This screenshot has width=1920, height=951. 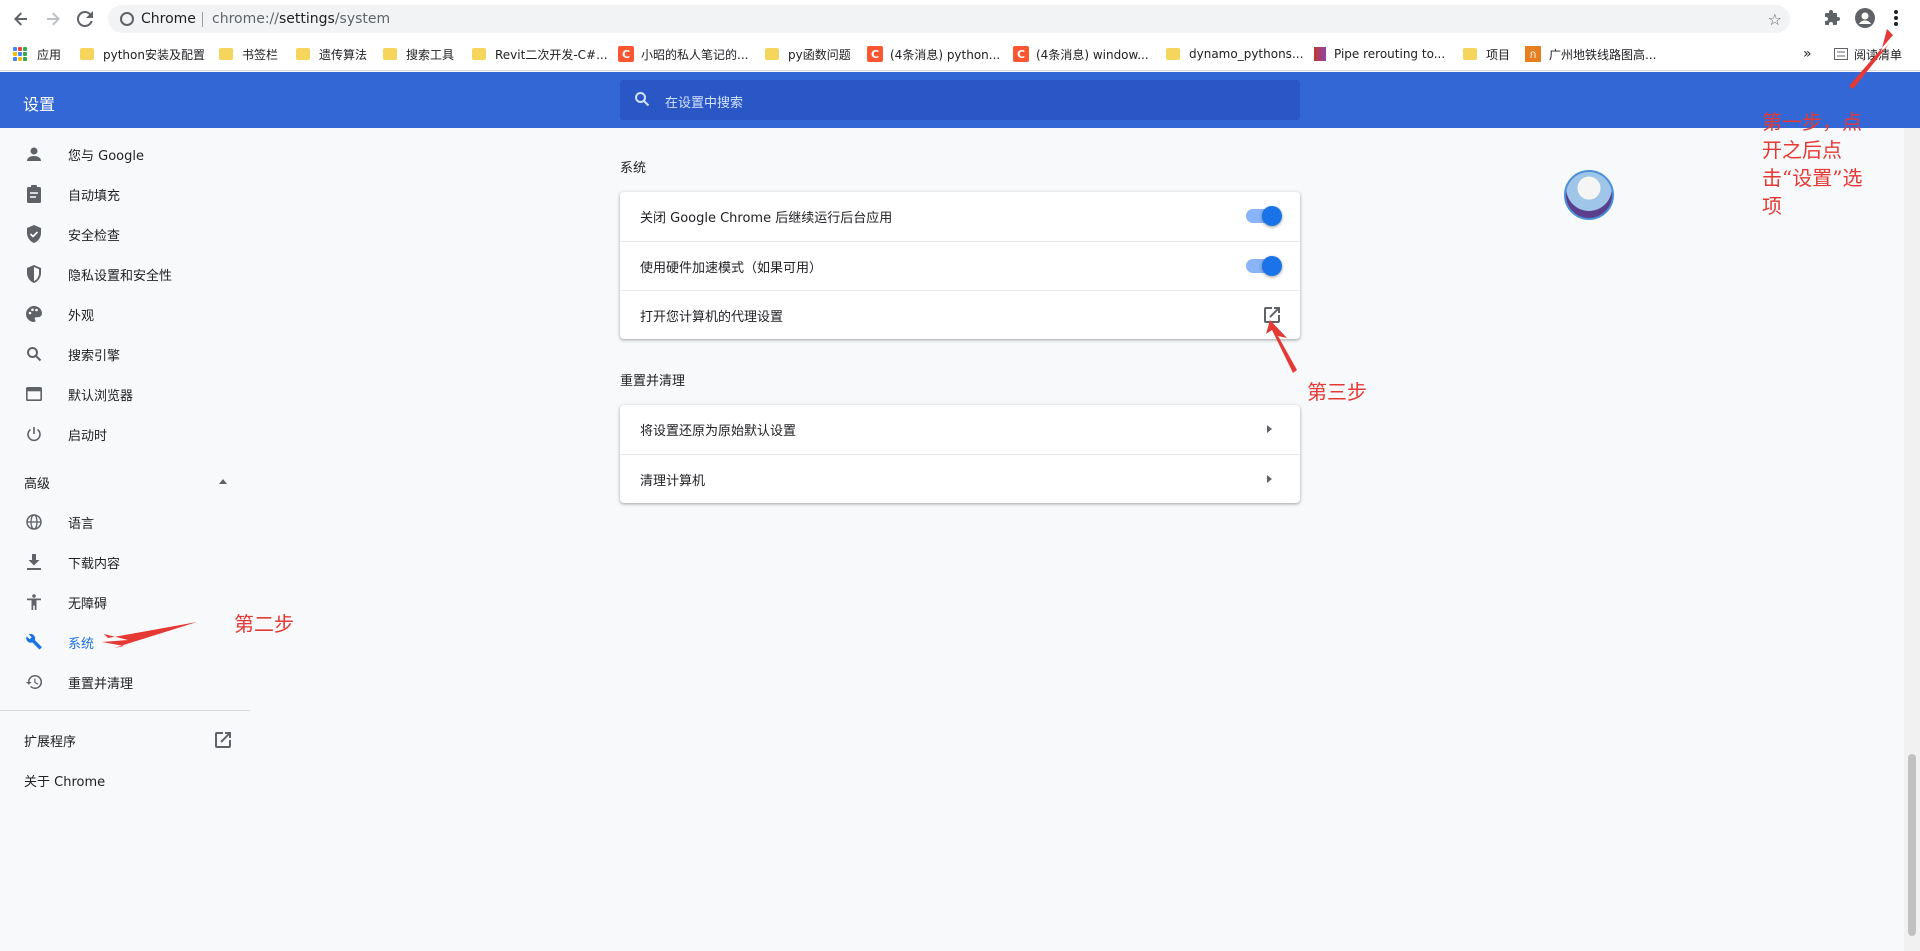 What do you see at coordinates (149, 635) in the screenshot?
I see `step2-arrow` at bounding box center [149, 635].